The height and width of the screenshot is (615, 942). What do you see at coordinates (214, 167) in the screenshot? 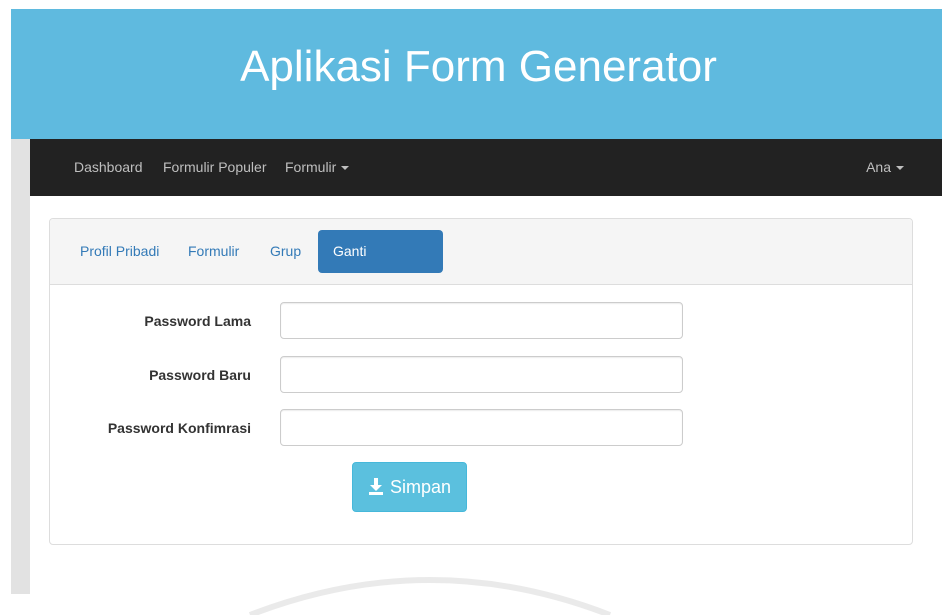
I see `nav-item-formulir-populer: Formulir Populer` at bounding box center [214, 167].